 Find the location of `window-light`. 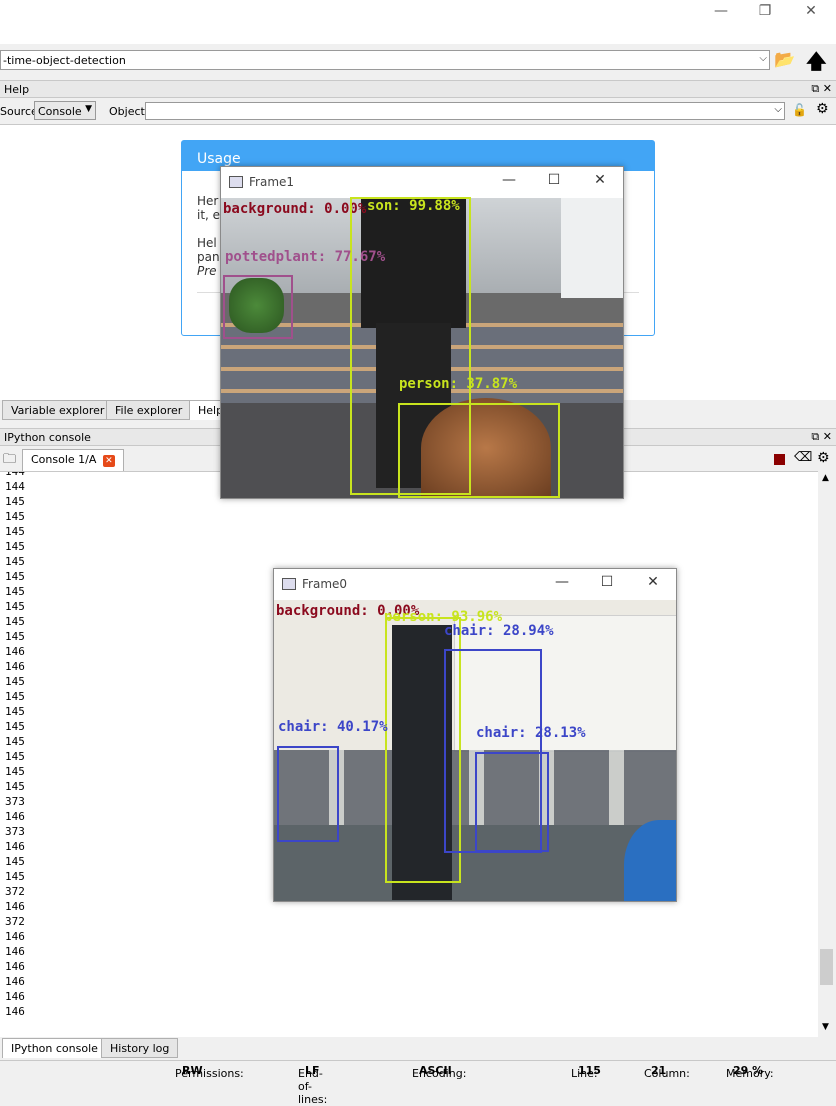

window-light is located at coordinates (592, 248).